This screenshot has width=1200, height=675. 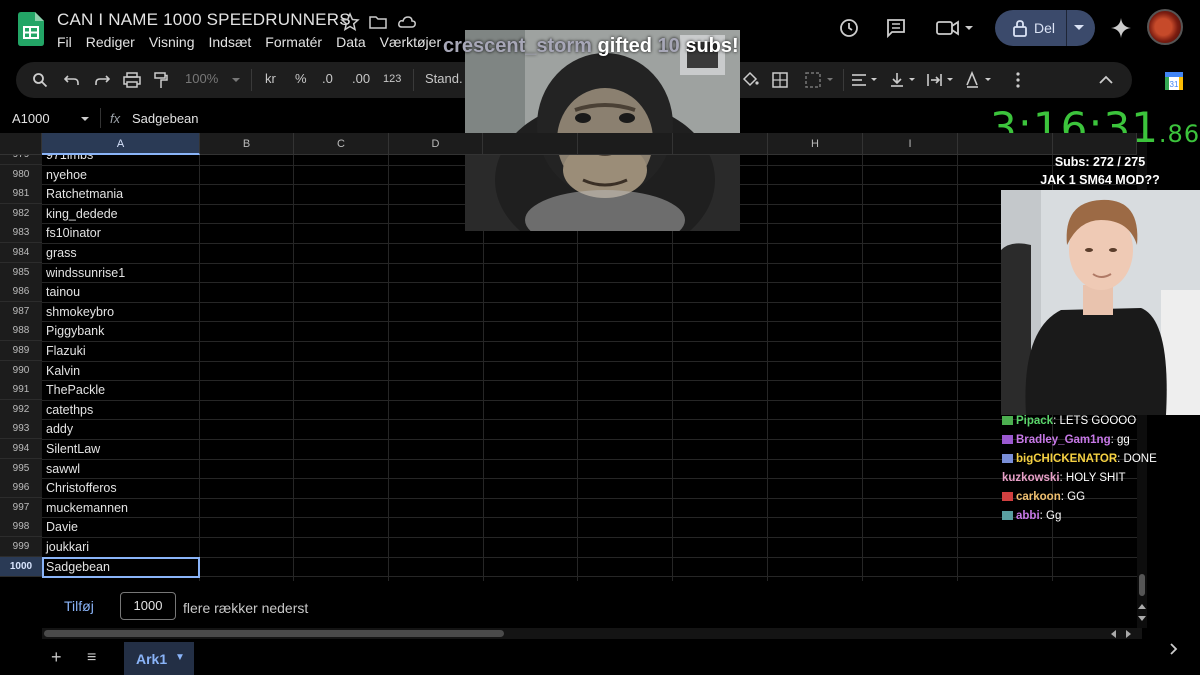 What do you see at coordinates (120, 390) in the screenshot?
I see `cell-a: ThePackle` at bounding box center [120, 390].